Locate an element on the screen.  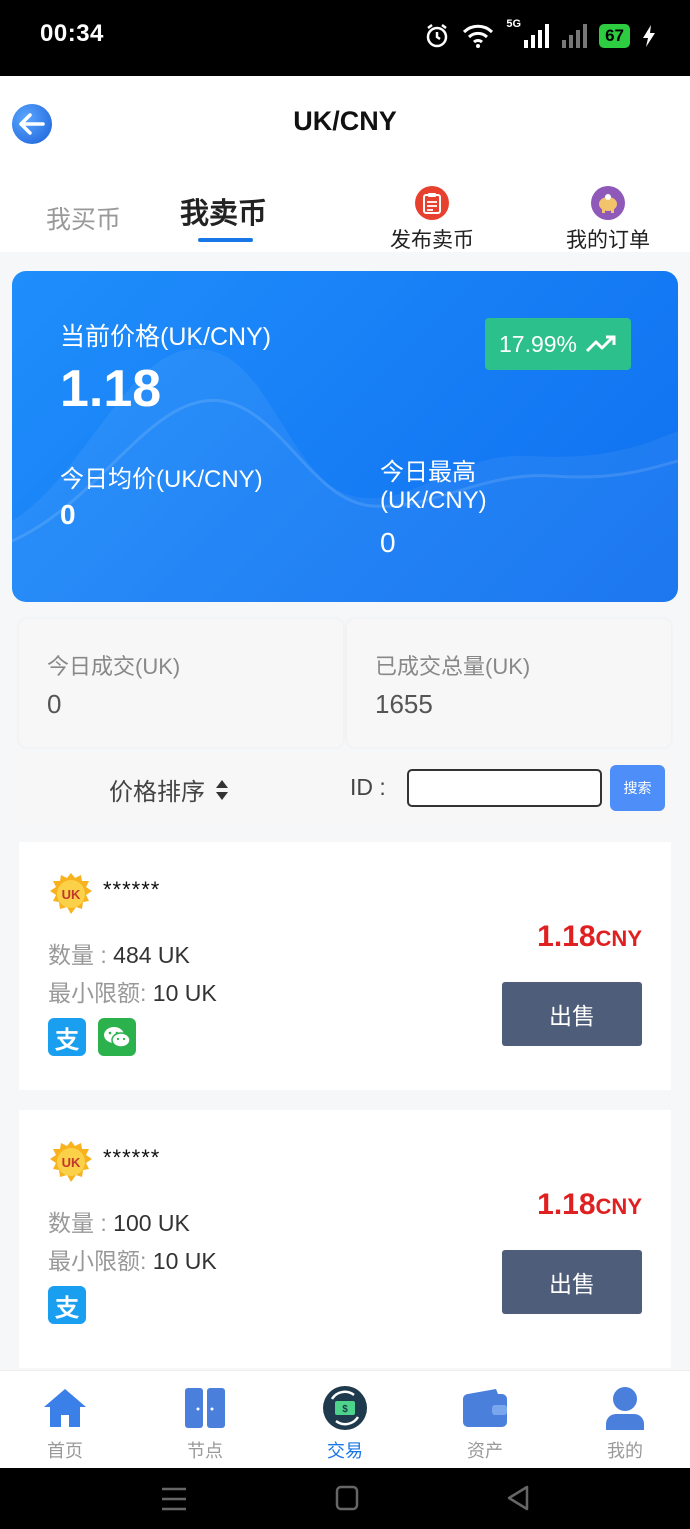
tab-buy: 我买币 is located at coordinates (83, 218).